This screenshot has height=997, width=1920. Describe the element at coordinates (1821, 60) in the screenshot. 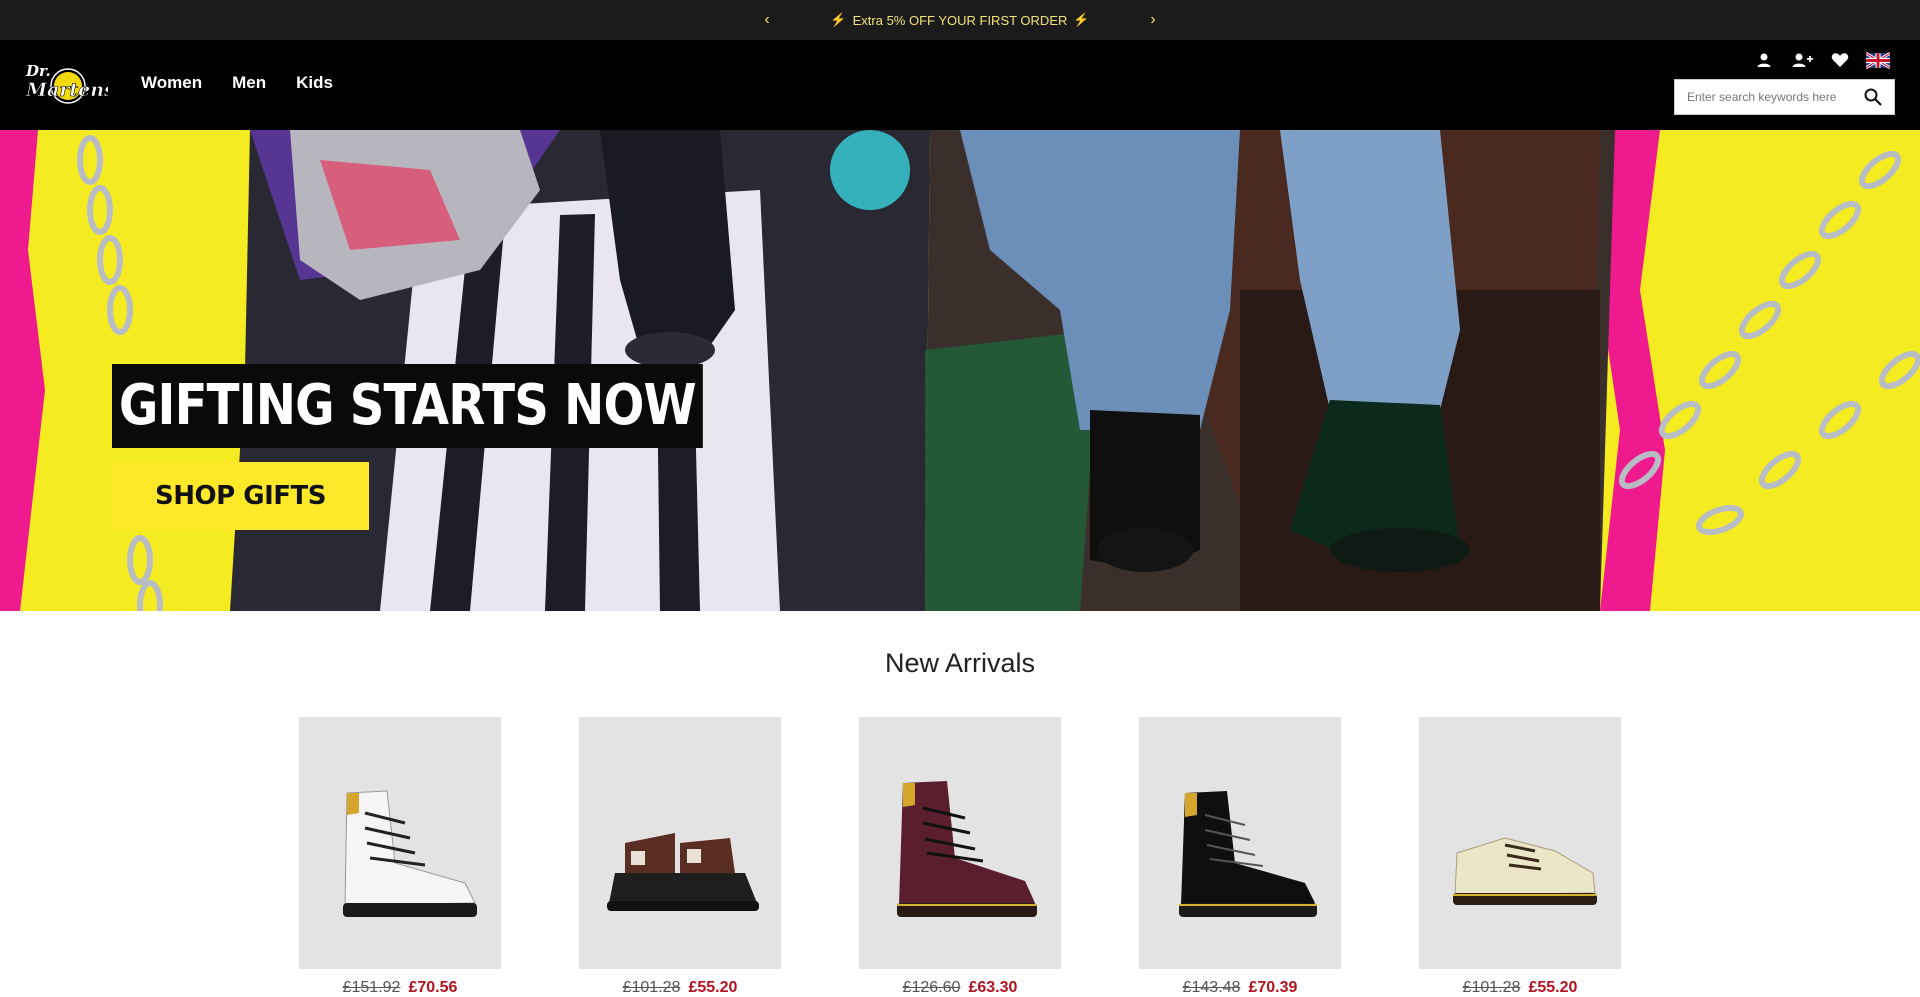

I see `utility-icons` at that location.